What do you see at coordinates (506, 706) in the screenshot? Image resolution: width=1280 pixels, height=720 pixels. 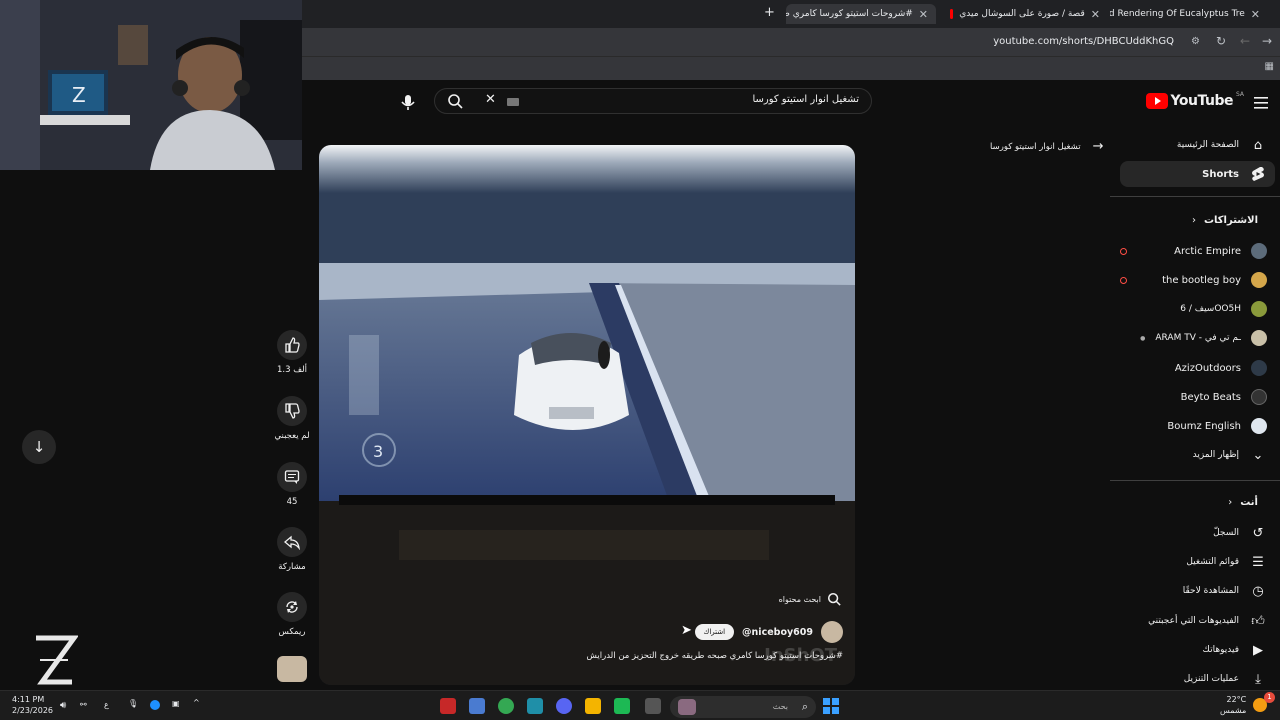 I see `chrome-icon` at bounding box center [506, 706].